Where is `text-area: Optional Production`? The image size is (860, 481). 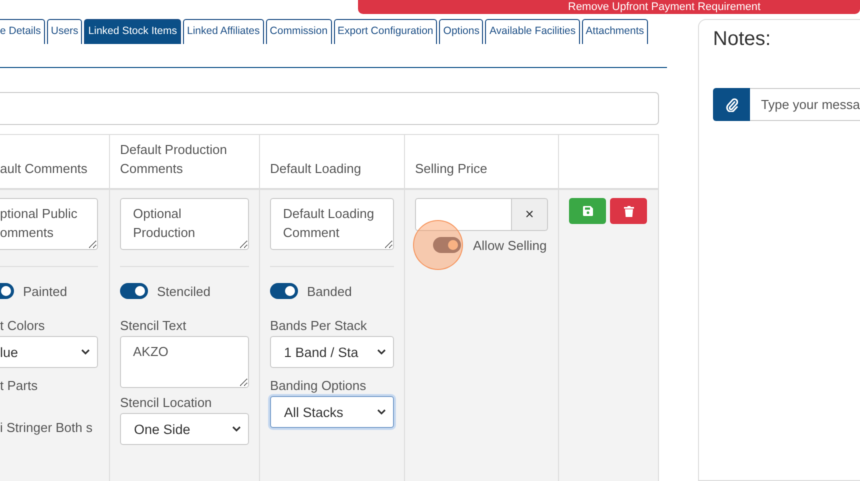 text-area: Optional Production is located at coordinates (184, 224).